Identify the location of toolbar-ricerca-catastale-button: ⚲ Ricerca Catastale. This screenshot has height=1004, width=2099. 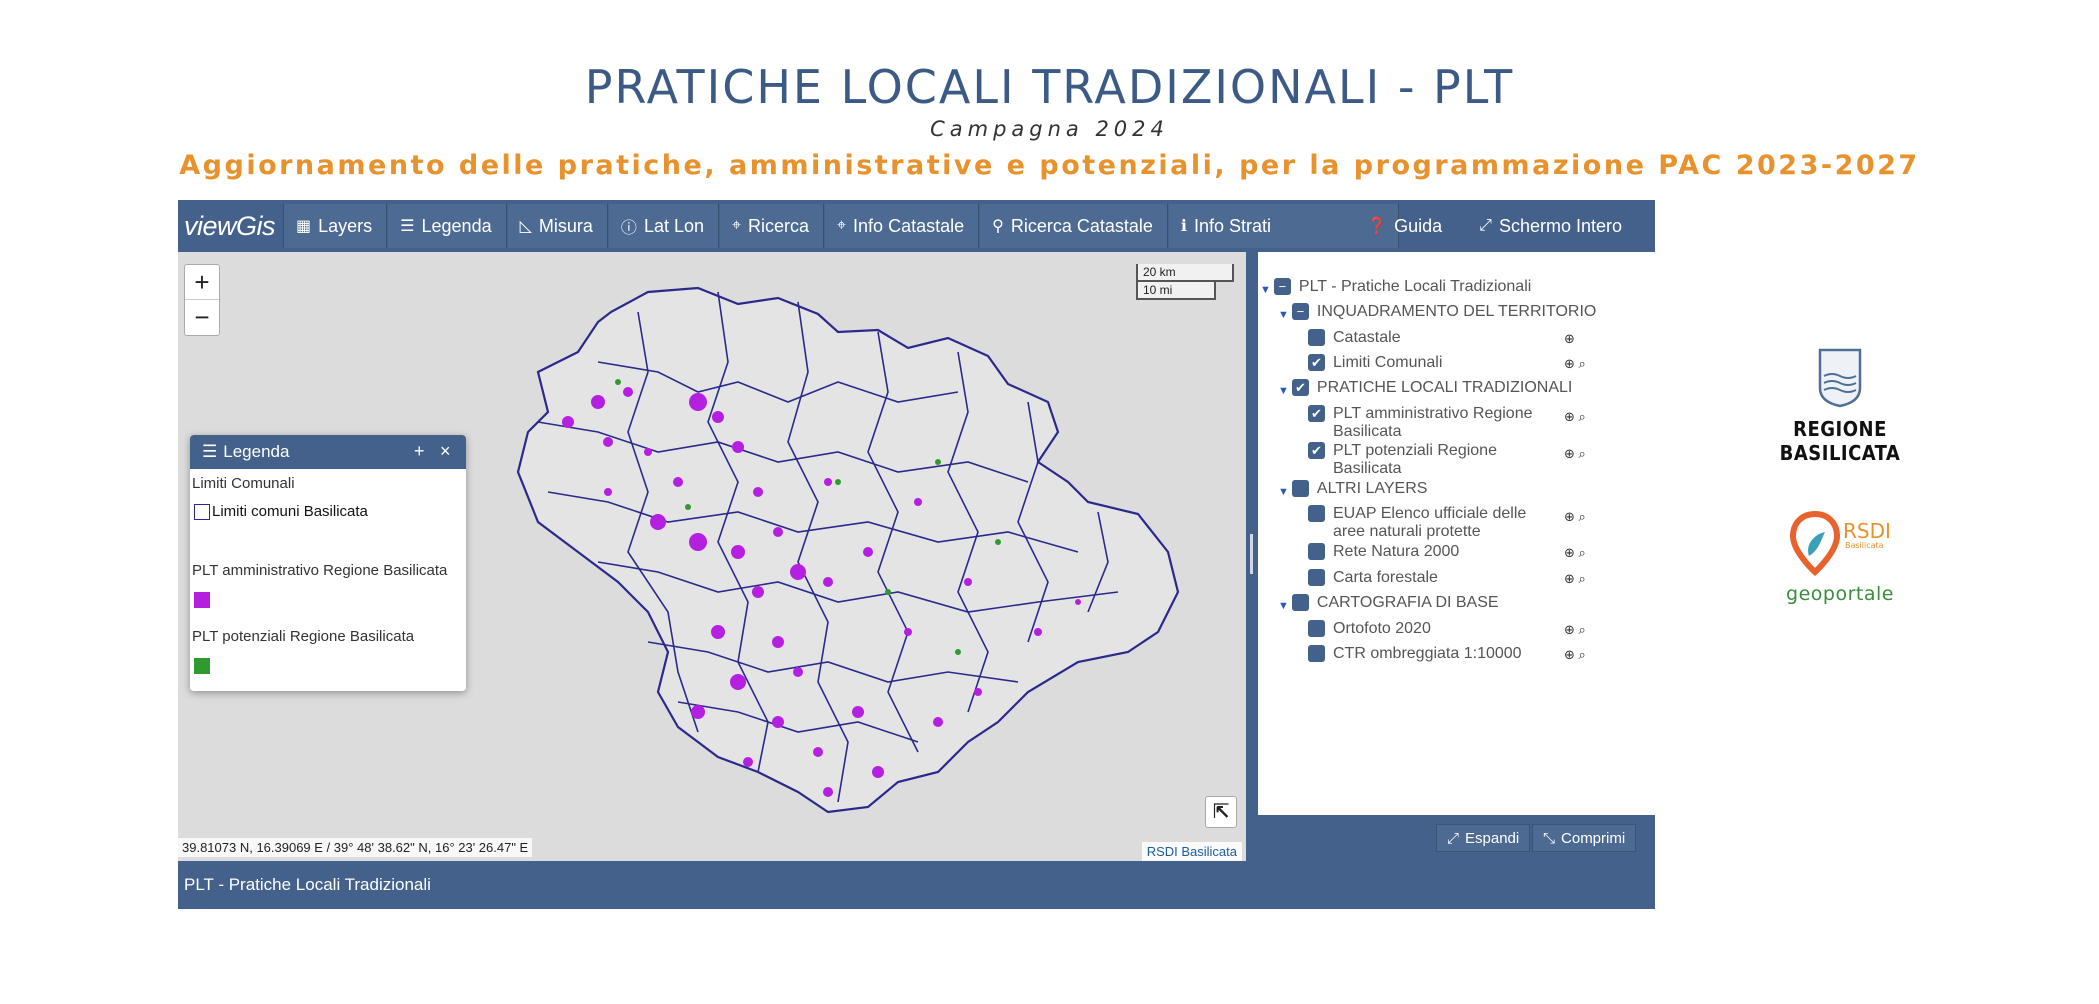
(1074, 226).